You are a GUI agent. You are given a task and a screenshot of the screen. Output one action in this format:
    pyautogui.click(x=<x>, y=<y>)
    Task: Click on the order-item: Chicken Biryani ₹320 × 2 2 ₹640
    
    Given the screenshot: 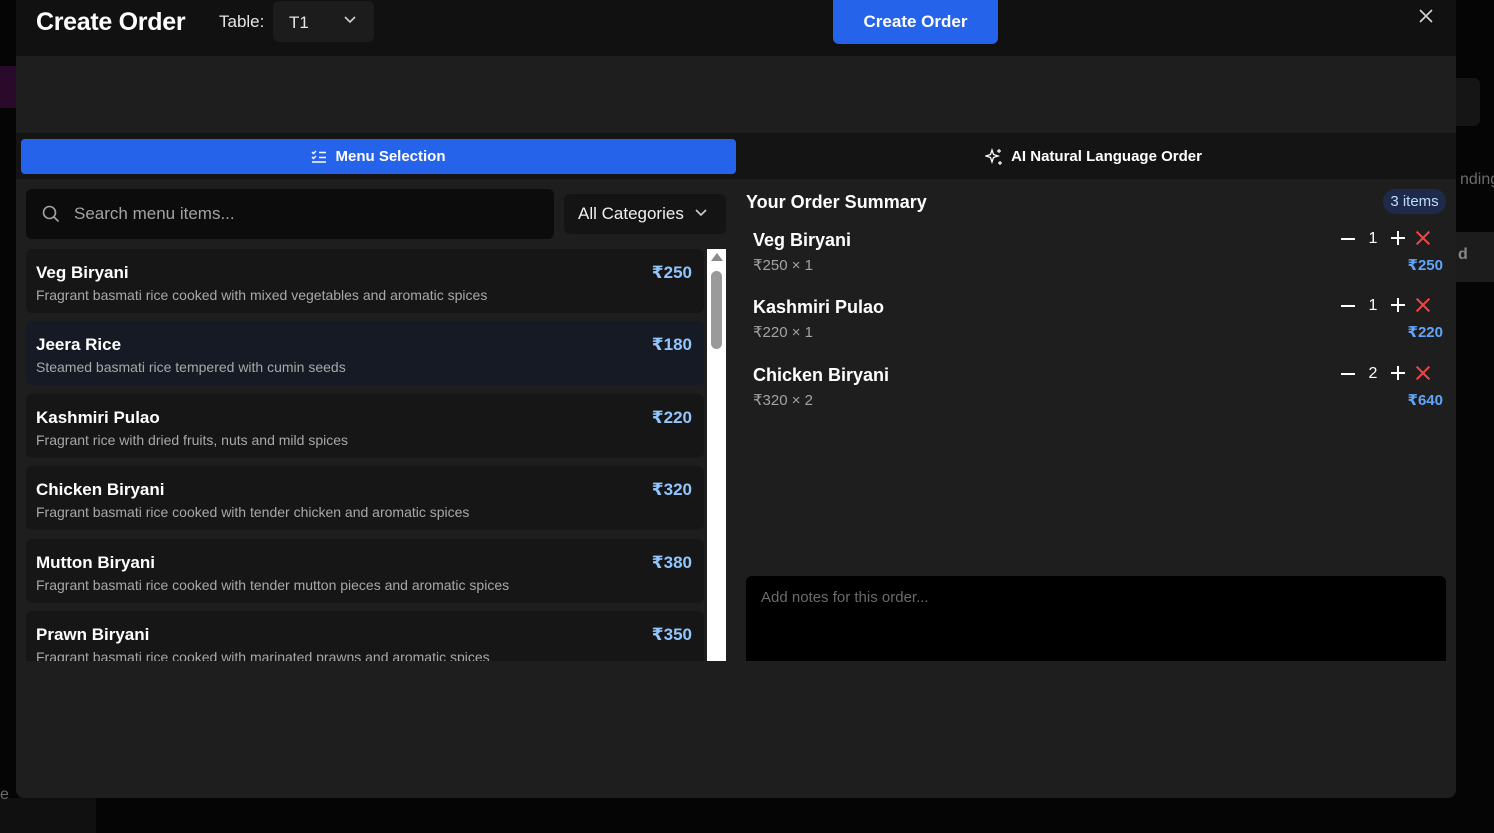 What is the action you would take?
    pyautogui.click(x=1098, y=395)
    